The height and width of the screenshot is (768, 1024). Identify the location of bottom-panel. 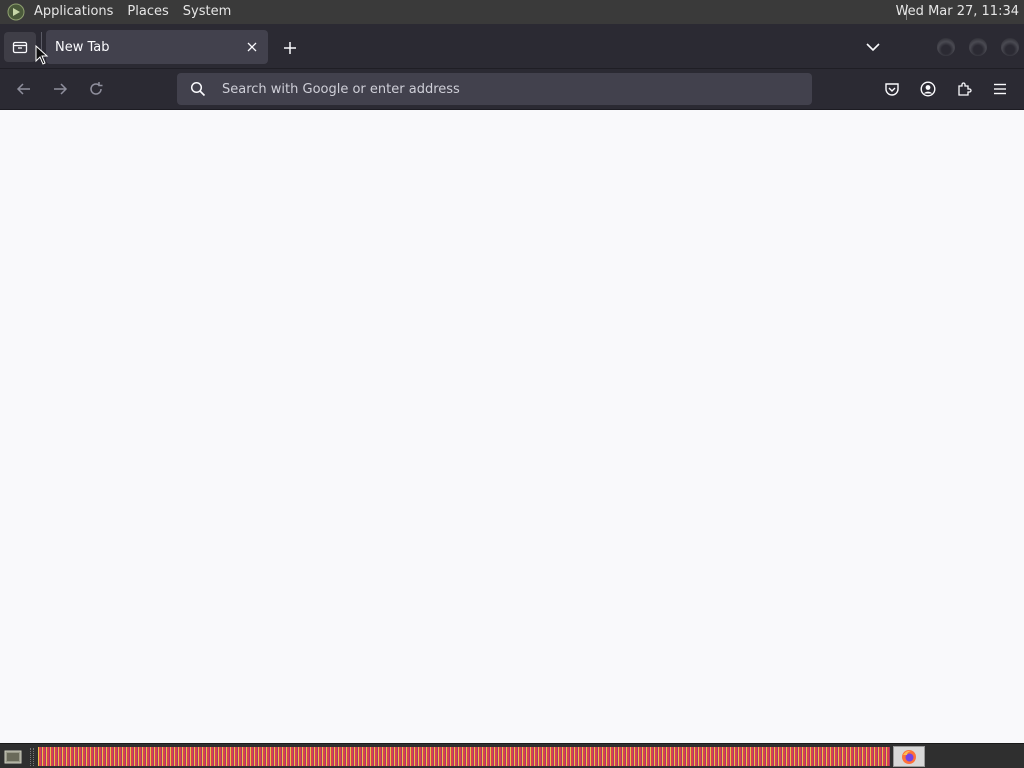
(512, 755).